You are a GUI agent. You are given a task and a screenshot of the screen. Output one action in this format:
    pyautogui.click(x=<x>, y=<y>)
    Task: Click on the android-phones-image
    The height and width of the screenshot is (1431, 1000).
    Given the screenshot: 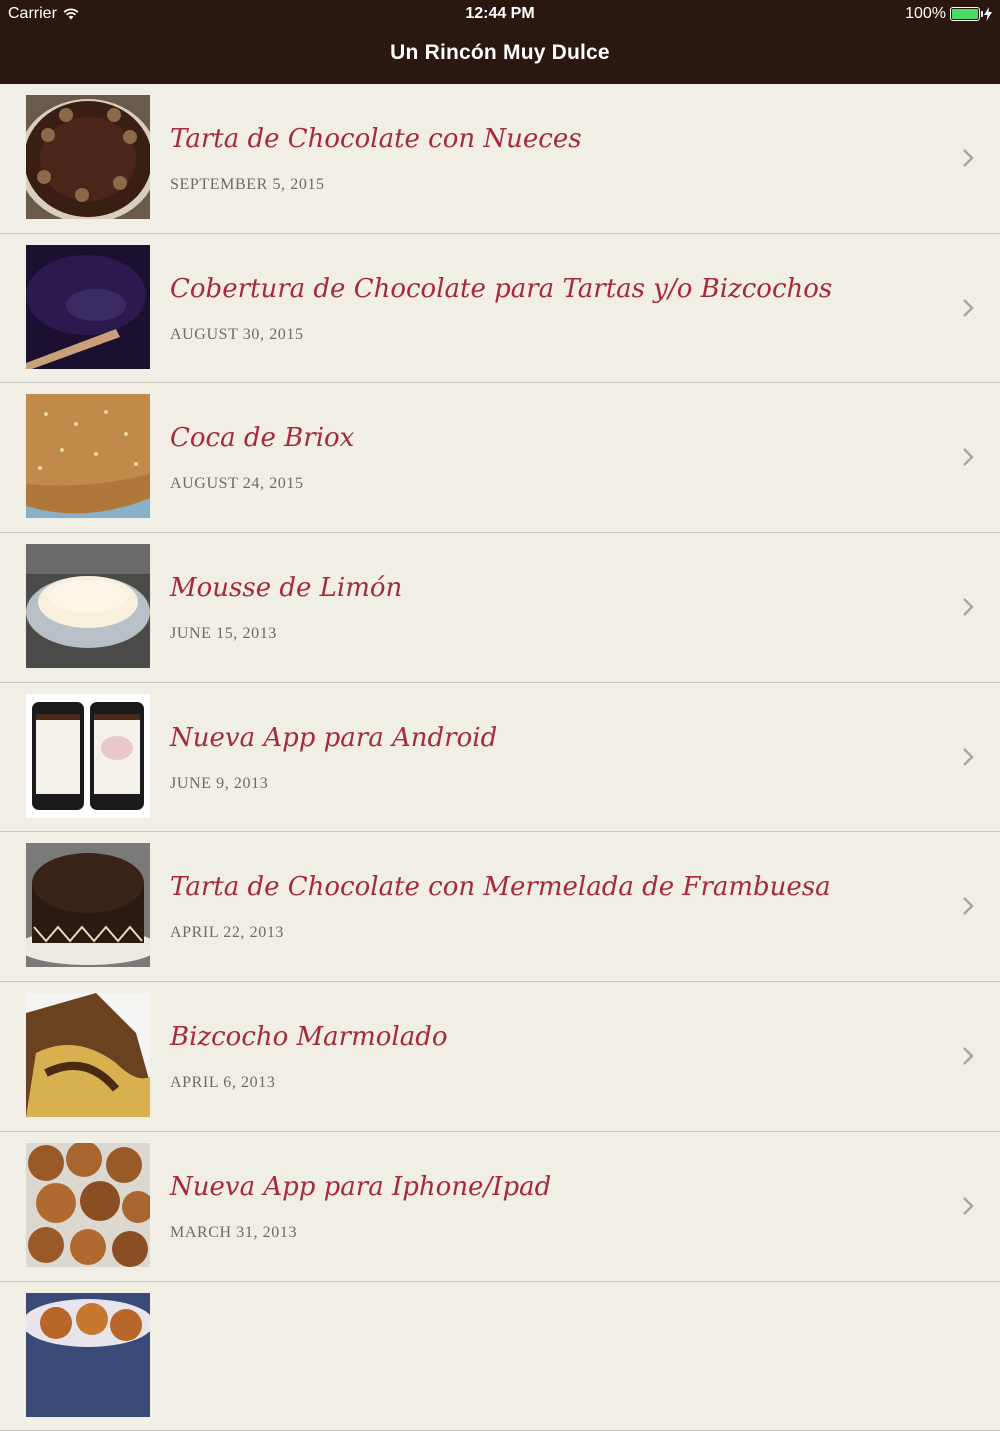 What is the action you would take?
    pyautogui.click(x=88, y=756)
    